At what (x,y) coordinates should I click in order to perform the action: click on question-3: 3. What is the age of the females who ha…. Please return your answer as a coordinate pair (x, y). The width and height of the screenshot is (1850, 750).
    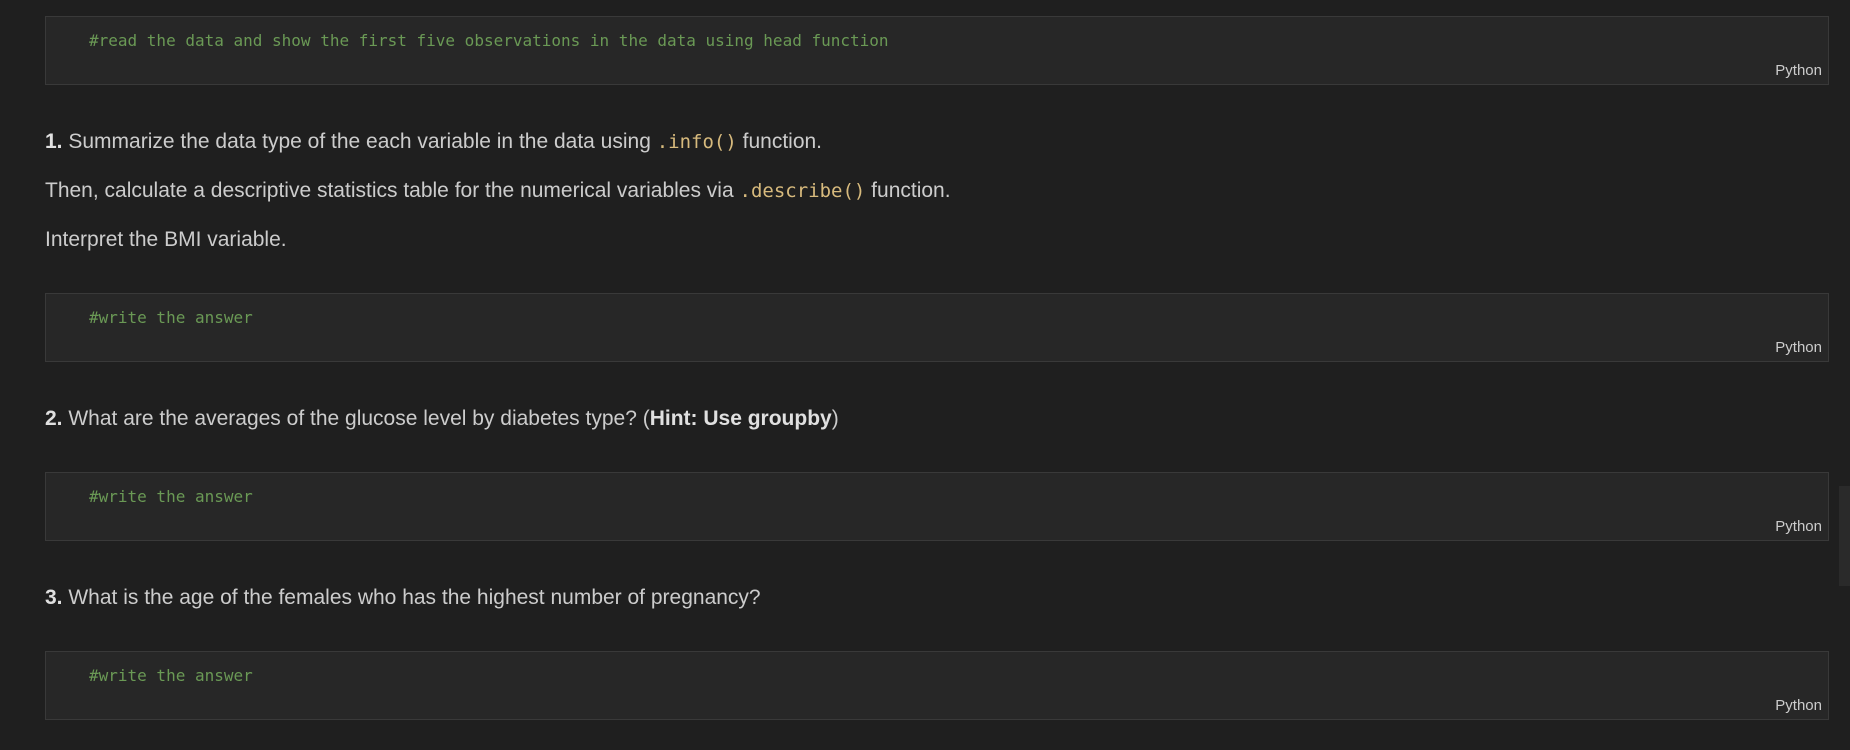
    Looking at the image, I should click on (403, 598).